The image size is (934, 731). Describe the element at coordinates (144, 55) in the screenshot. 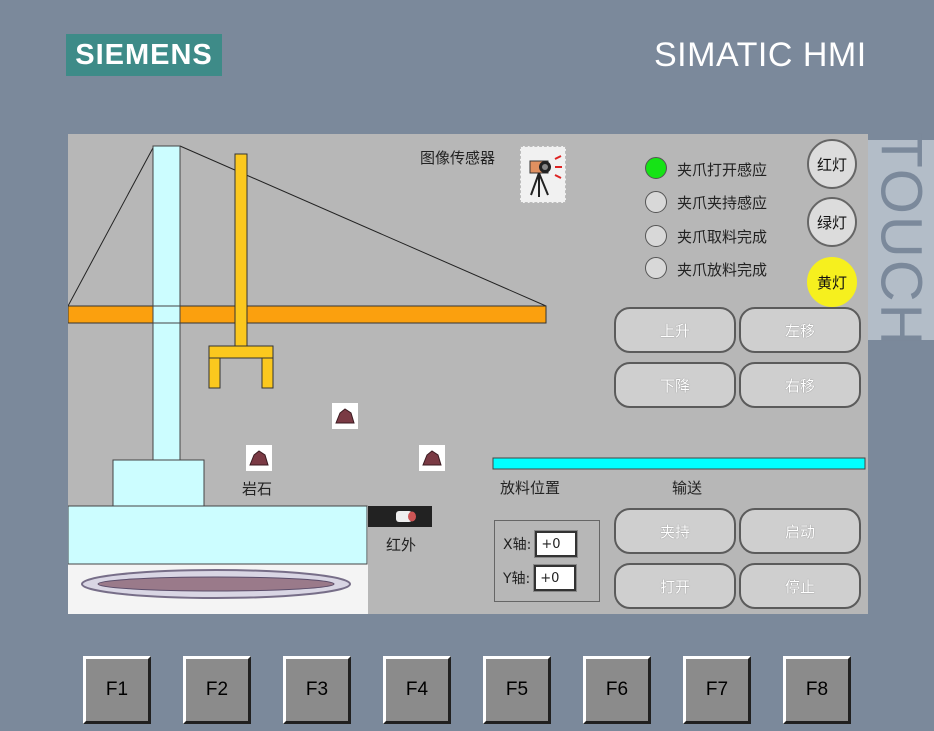

I see `siemens-logo: SIEMENS` at that location.